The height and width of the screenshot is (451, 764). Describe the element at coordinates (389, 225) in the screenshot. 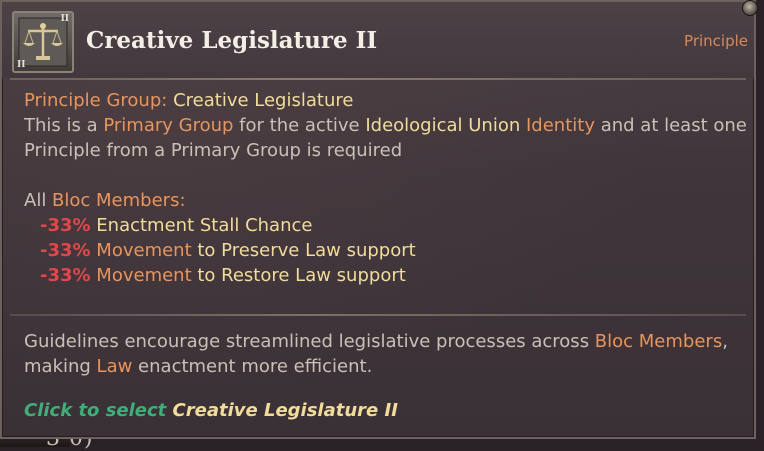

I see `effect-item: -33% Enactment Stall Chance` at that location.